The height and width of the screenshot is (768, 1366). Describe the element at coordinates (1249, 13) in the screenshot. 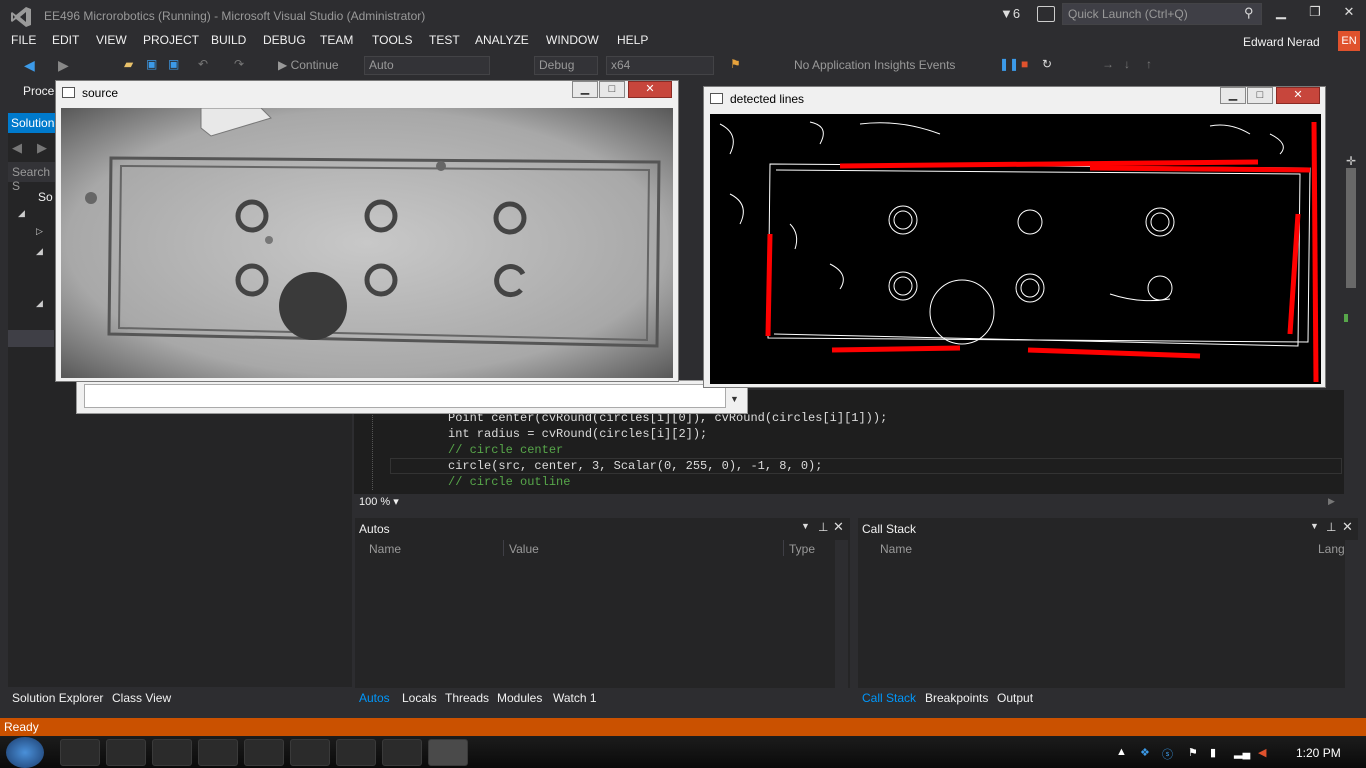

I see `search-icon: ⚲` at that location.